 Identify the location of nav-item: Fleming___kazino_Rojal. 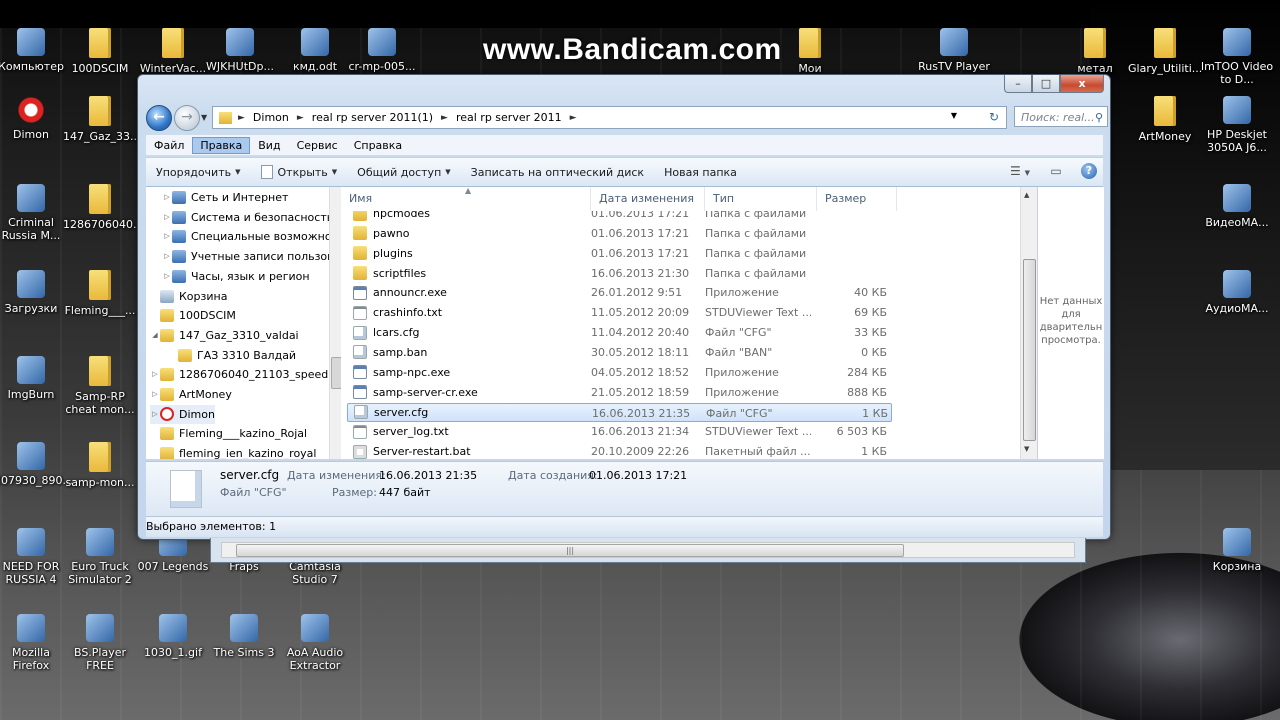
(228, 433).